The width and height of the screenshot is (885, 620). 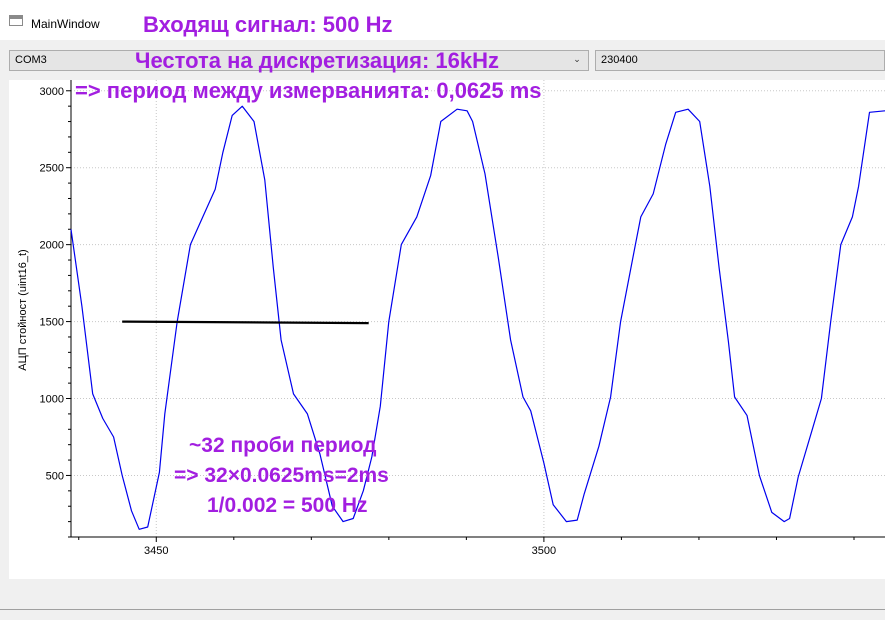 I want to click on annotation-frequency-calc: 1/0.002 = 500 Hz, so click(x=287, y=505).